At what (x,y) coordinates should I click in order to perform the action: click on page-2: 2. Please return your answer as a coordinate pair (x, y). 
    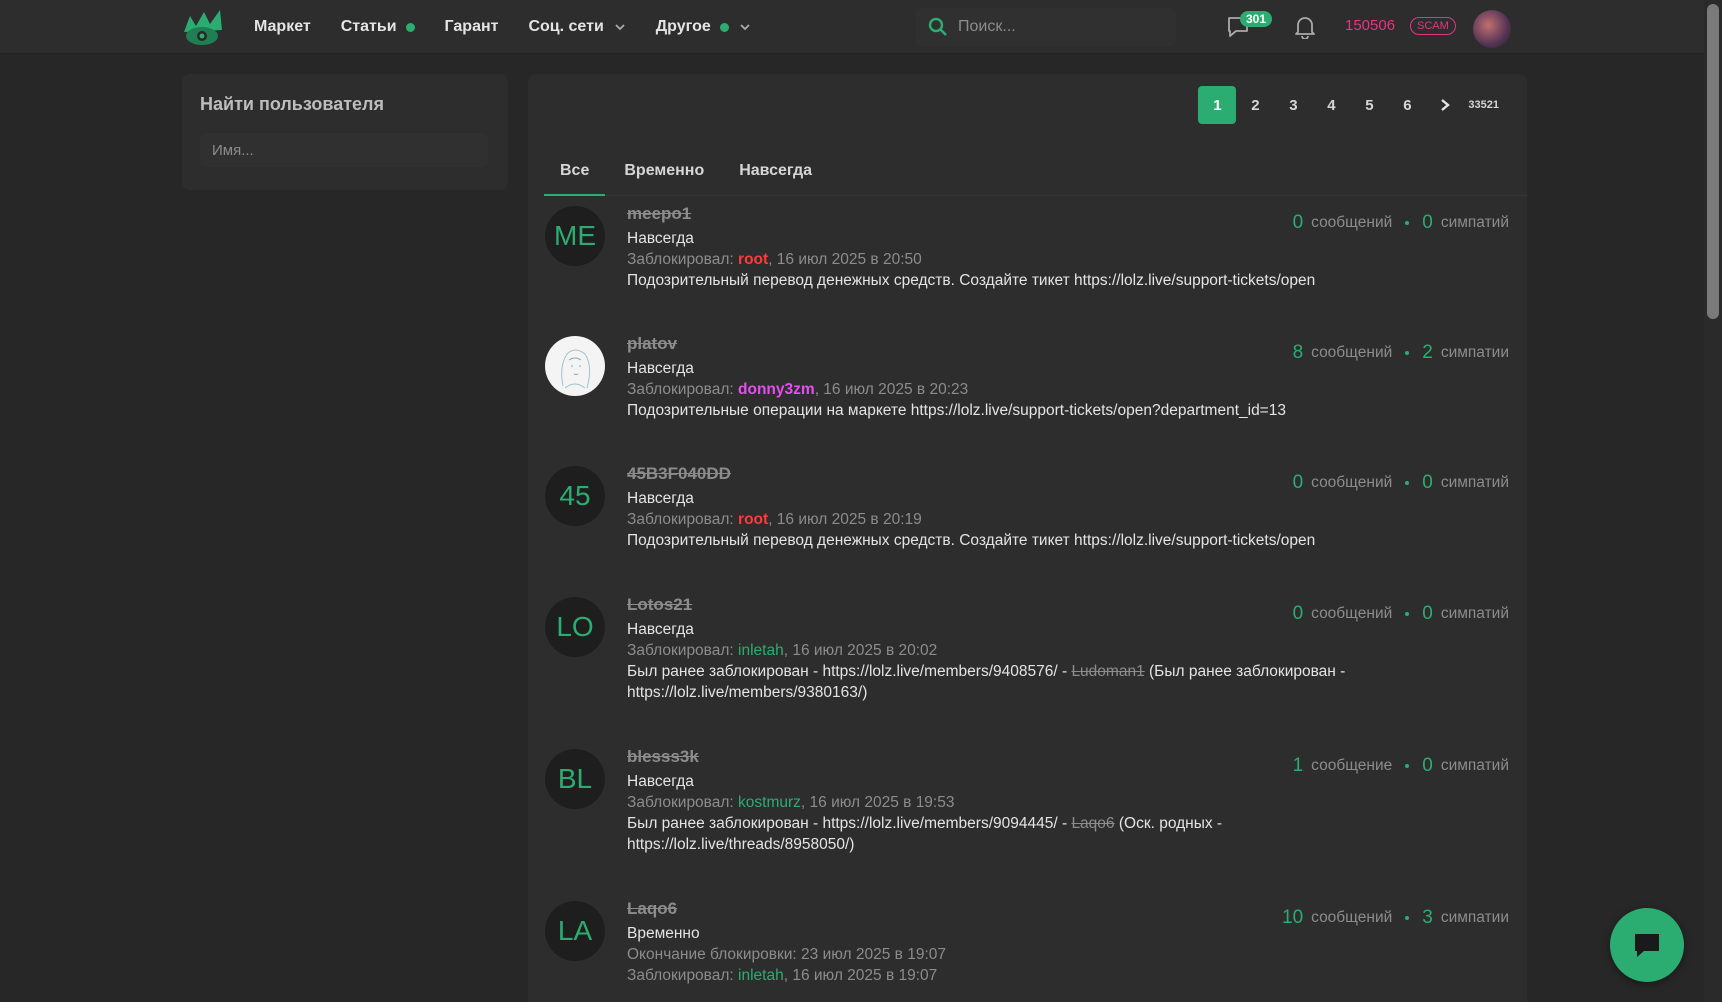
    Looking at the image, I should click on (1255, 105).